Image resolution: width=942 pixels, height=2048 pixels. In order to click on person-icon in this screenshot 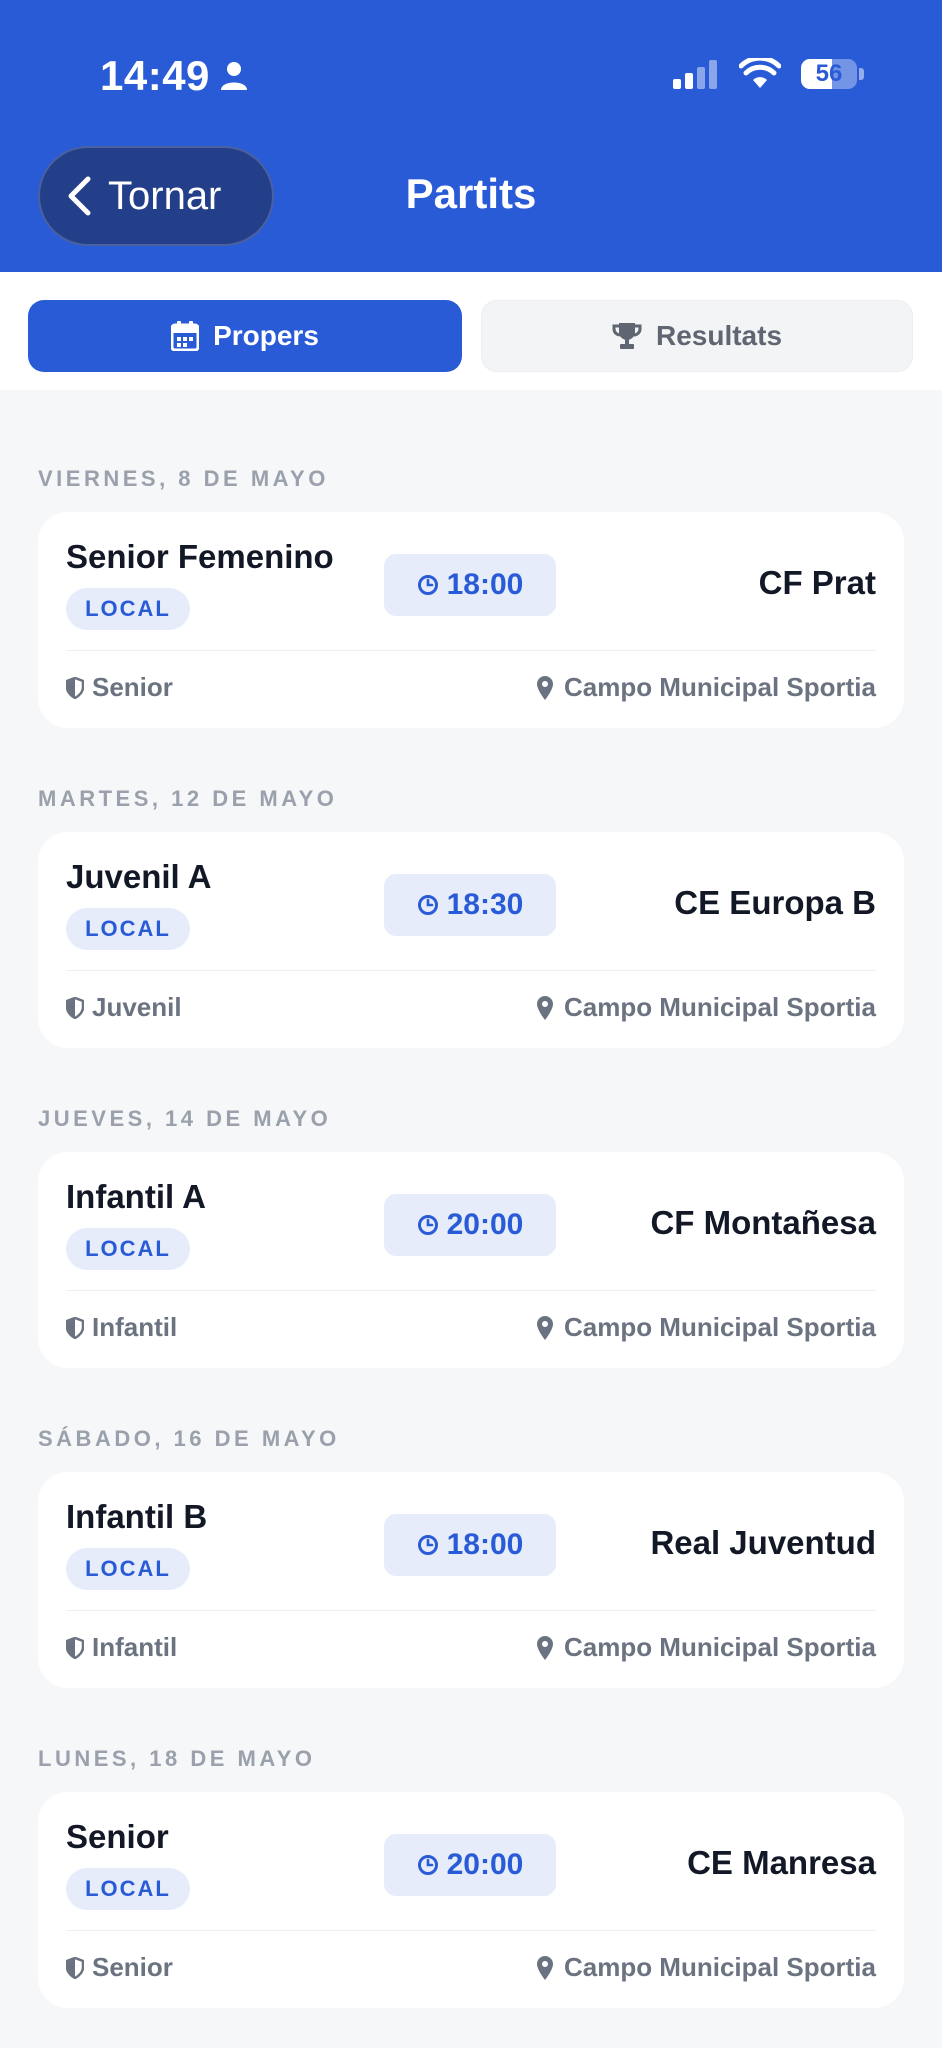, I will do `click(233, 76)`.